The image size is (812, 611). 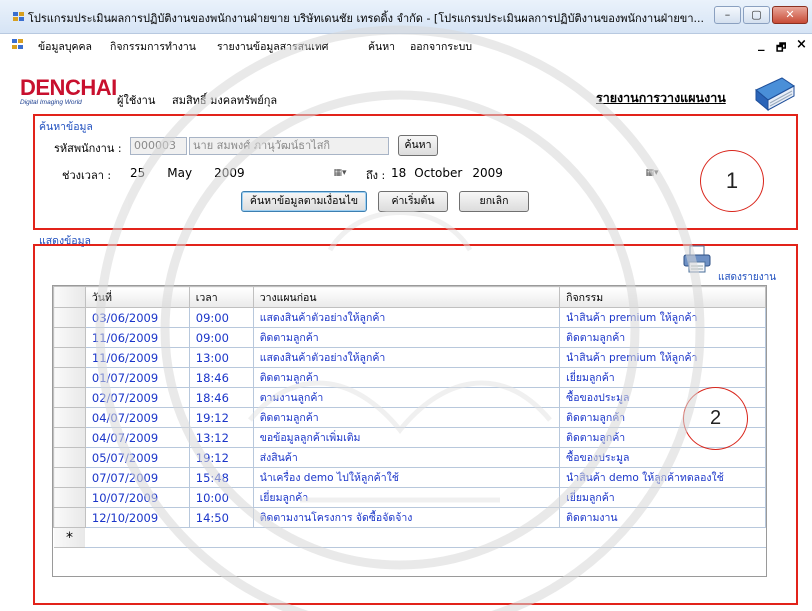 I want to click on table-row: 04/07/2009 19:12 ติดตามลูกค้า ติดตามลูกค้า, so click(x=409, y=417).